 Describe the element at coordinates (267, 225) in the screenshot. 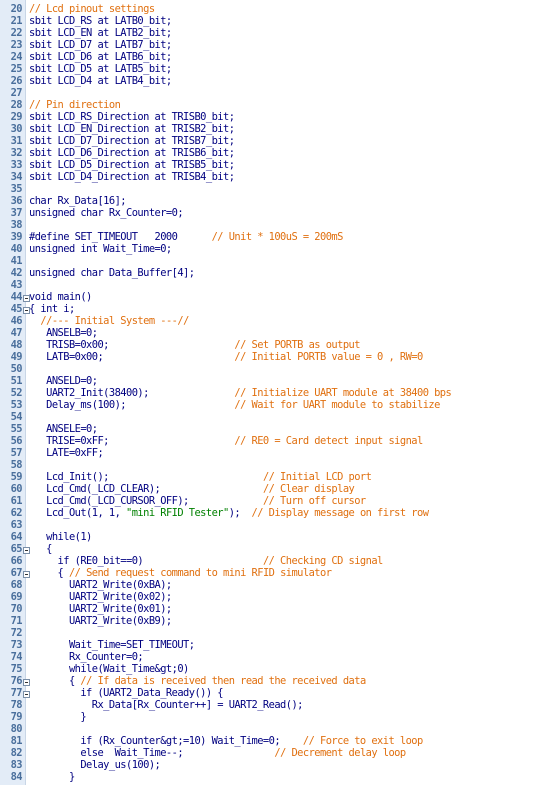

I see `code-line: 38` at that location.